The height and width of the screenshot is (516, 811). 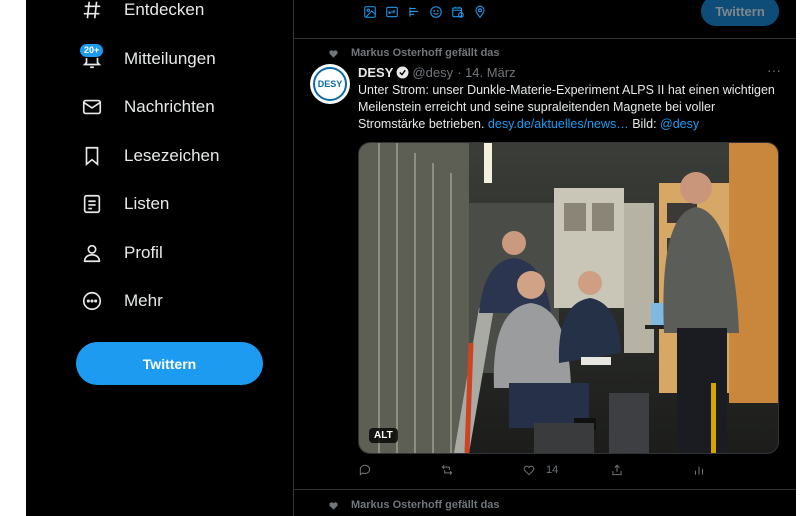 What do you see at coordinates (92, 50) in the screenshot?
I see `notification-count-badge: 20+` at bounding box center [92, 50].